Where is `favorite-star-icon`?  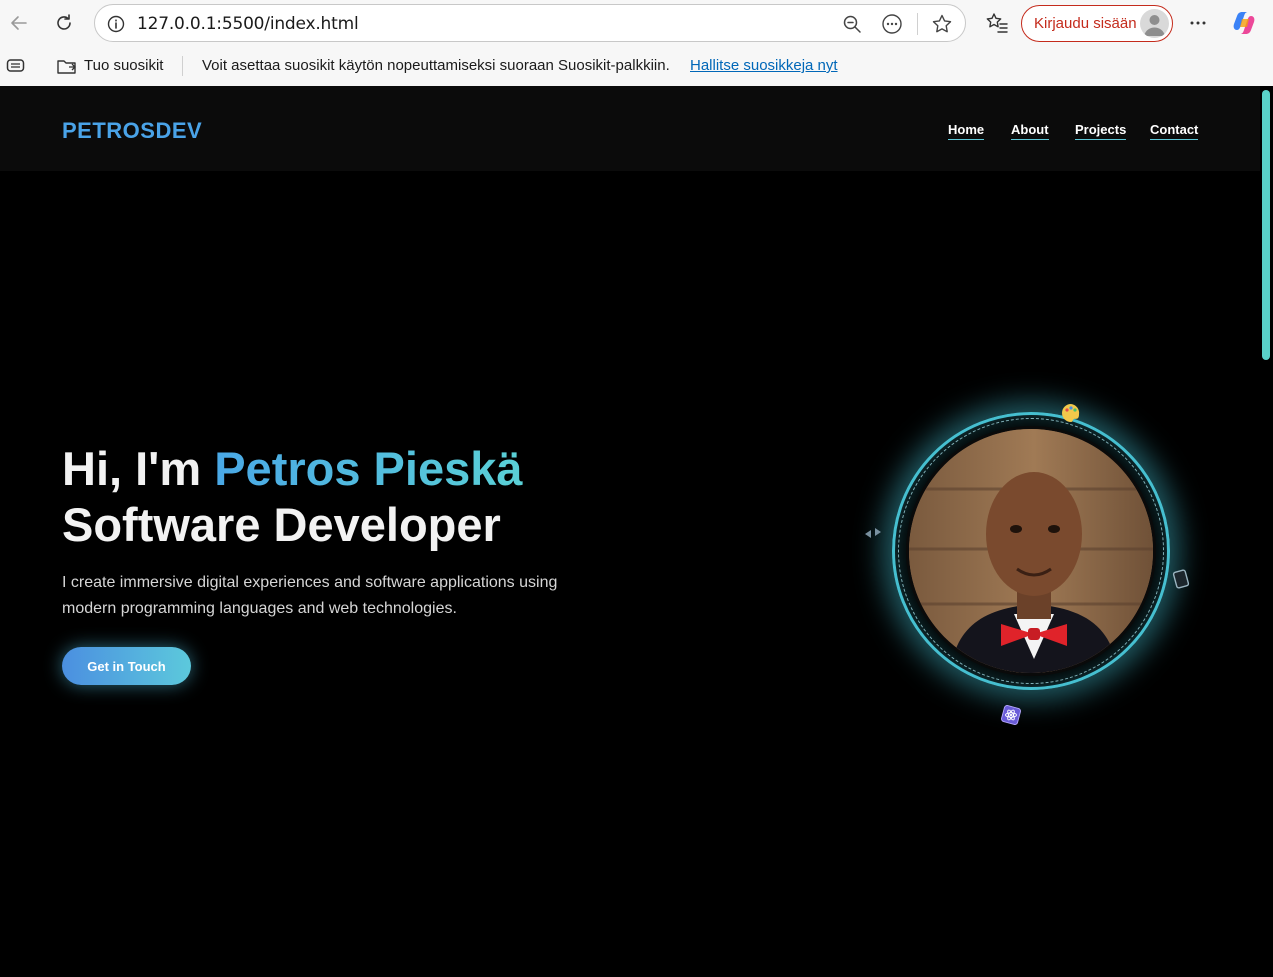
favorite-star-icon is located at coordinates (942, 24).